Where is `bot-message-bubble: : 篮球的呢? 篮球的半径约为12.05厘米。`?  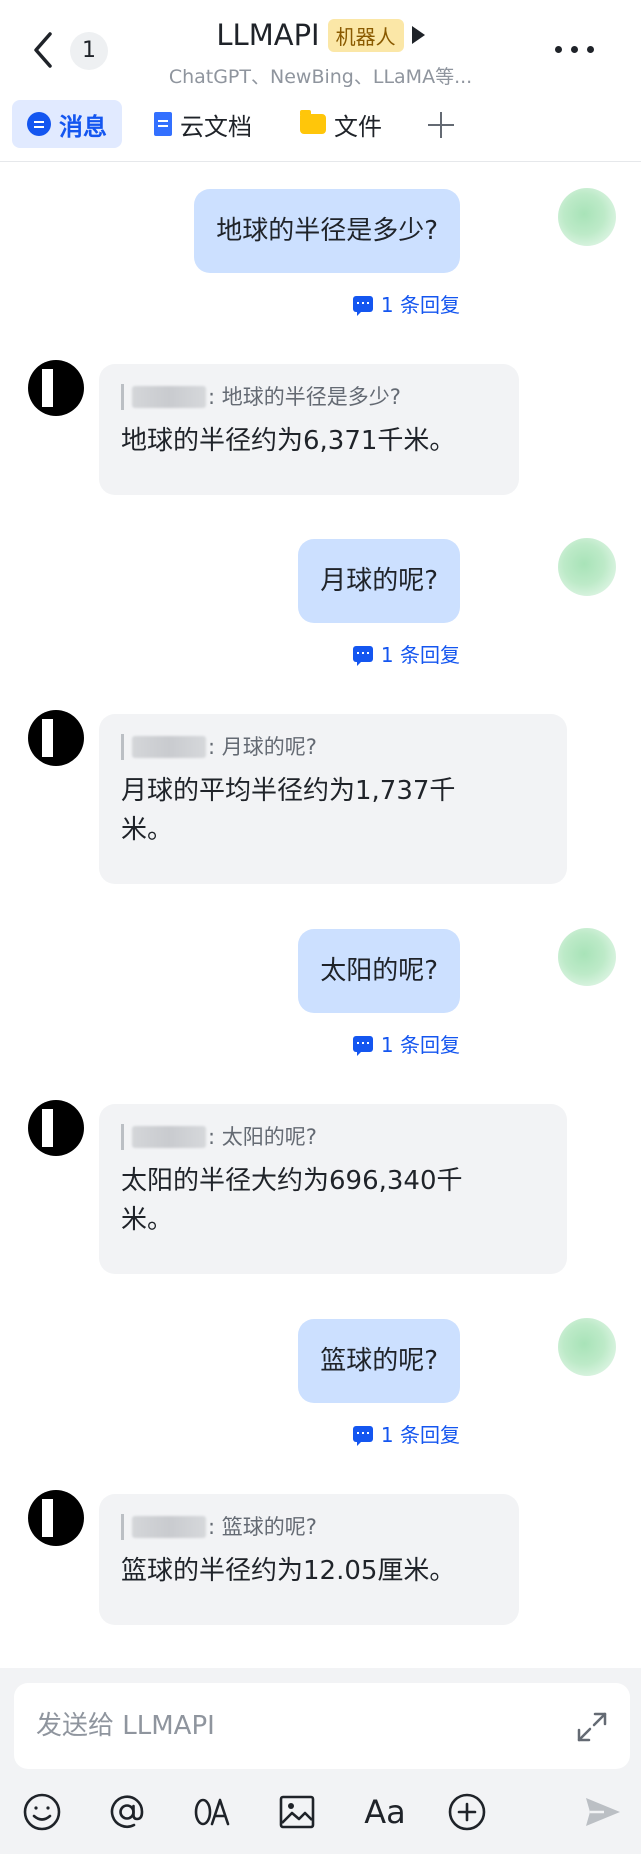 bot-message-bubble: : 篮球的呢? 篮球的半径约为12.05厘米。 is located at coordinates (309, 1559).